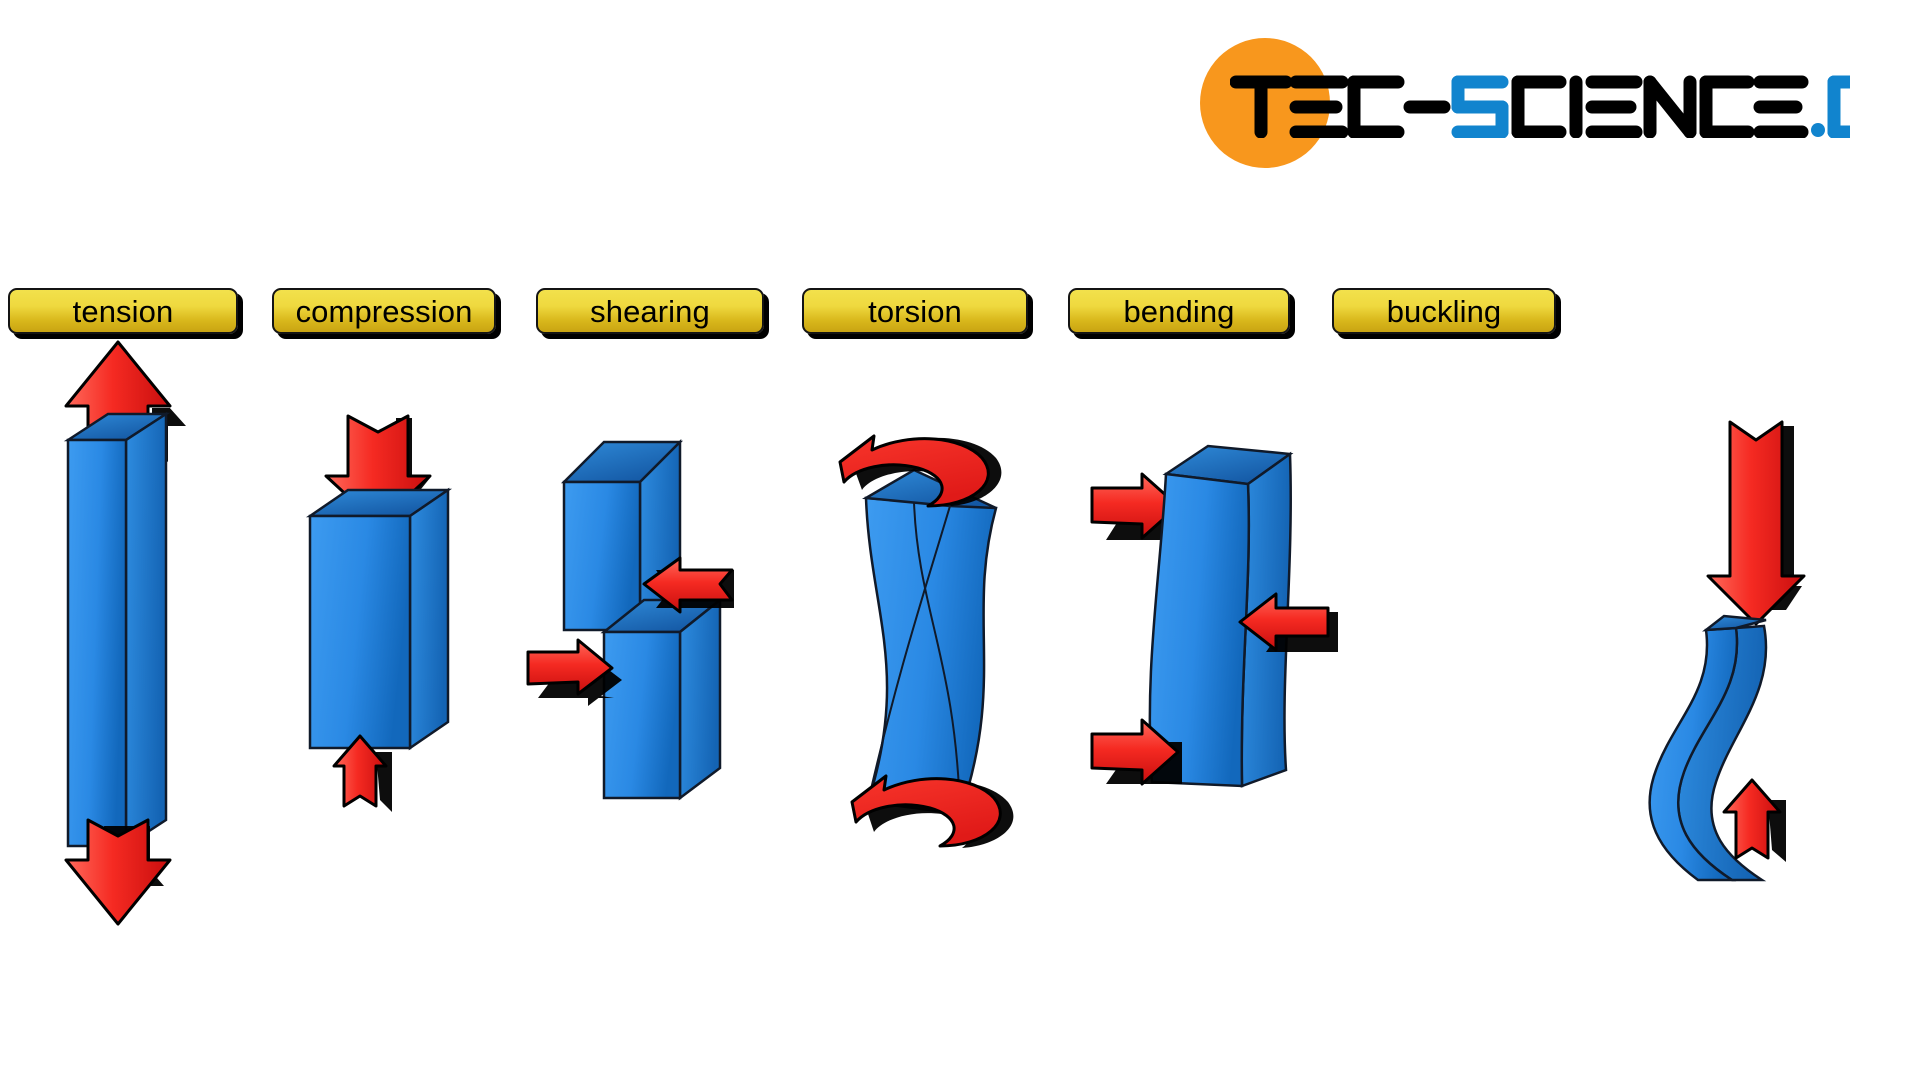 The height and width of the screenshot is (1080, 1920). I want to click on figure-tension, so click(130, 628).